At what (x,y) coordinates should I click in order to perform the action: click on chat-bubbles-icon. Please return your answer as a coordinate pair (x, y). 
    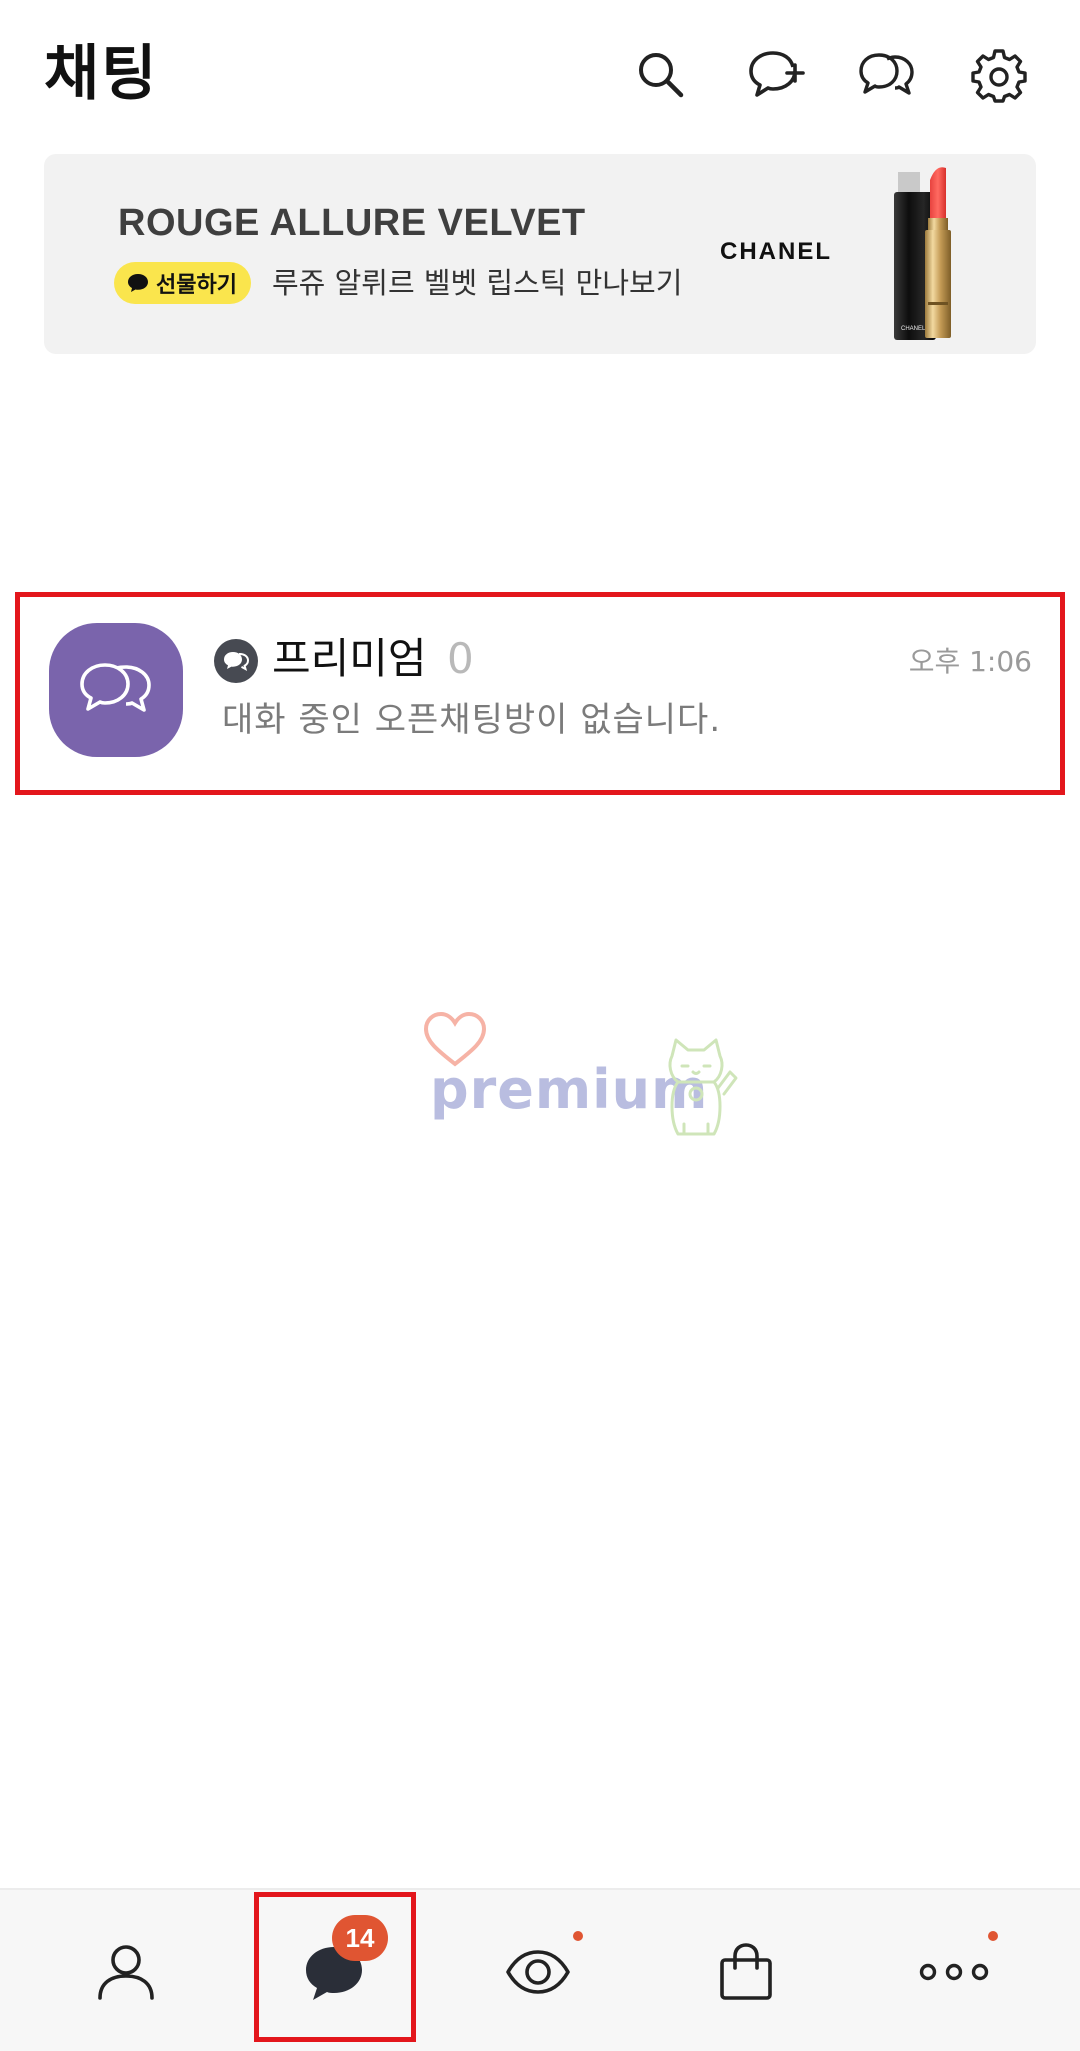
    Looking at the image, I should click on (115, 687).